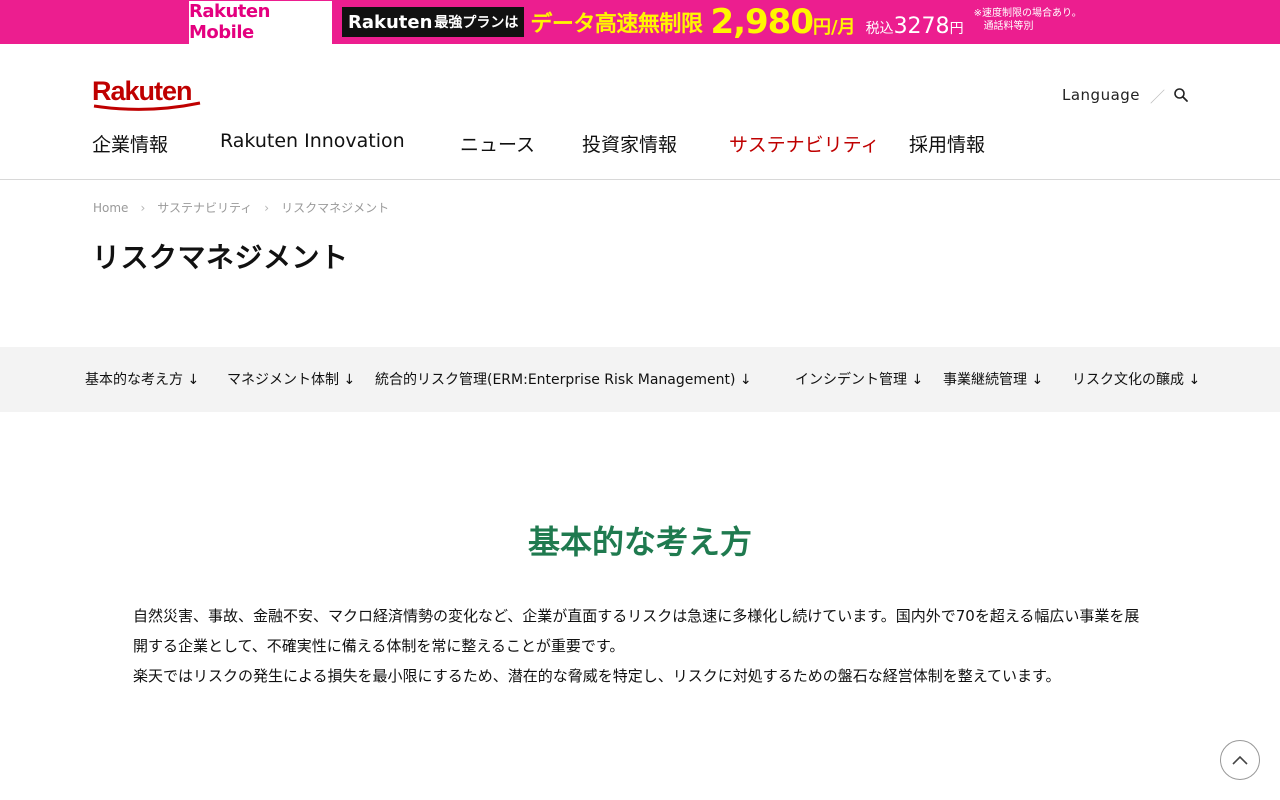 The height and width of the screenshot is (800, 1280). Describe the element at coordinates (1008, 26) in the screenshot. I see `promo-note-line: 通話料等別` at that location.